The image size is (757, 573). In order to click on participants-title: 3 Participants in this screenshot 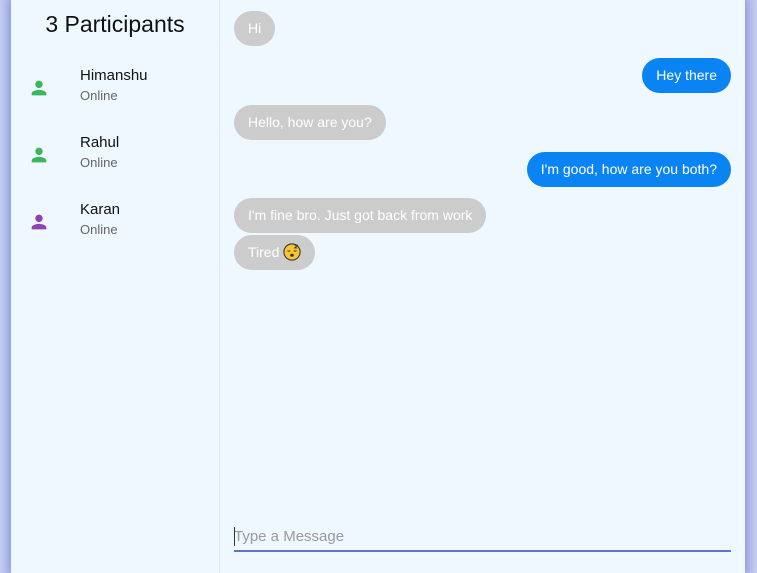, I will do `click(115, 24)`.